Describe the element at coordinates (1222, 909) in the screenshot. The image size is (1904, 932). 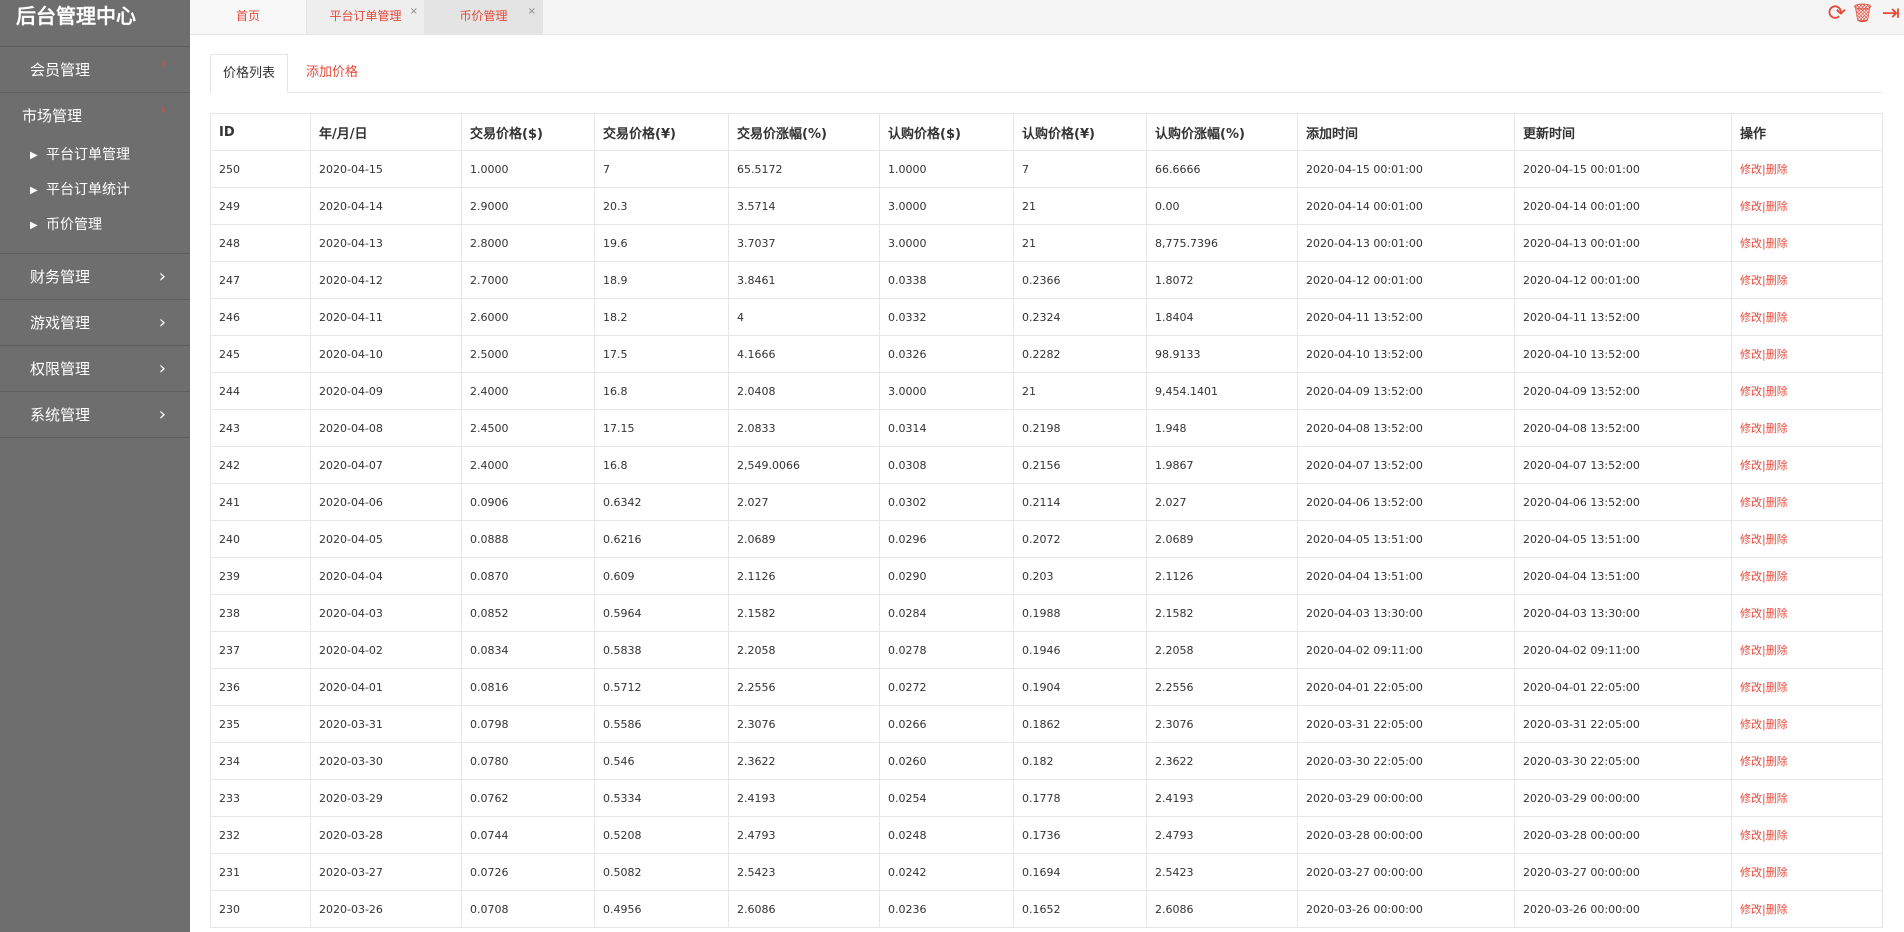
I see `table-cell: 2.6086` at that location.